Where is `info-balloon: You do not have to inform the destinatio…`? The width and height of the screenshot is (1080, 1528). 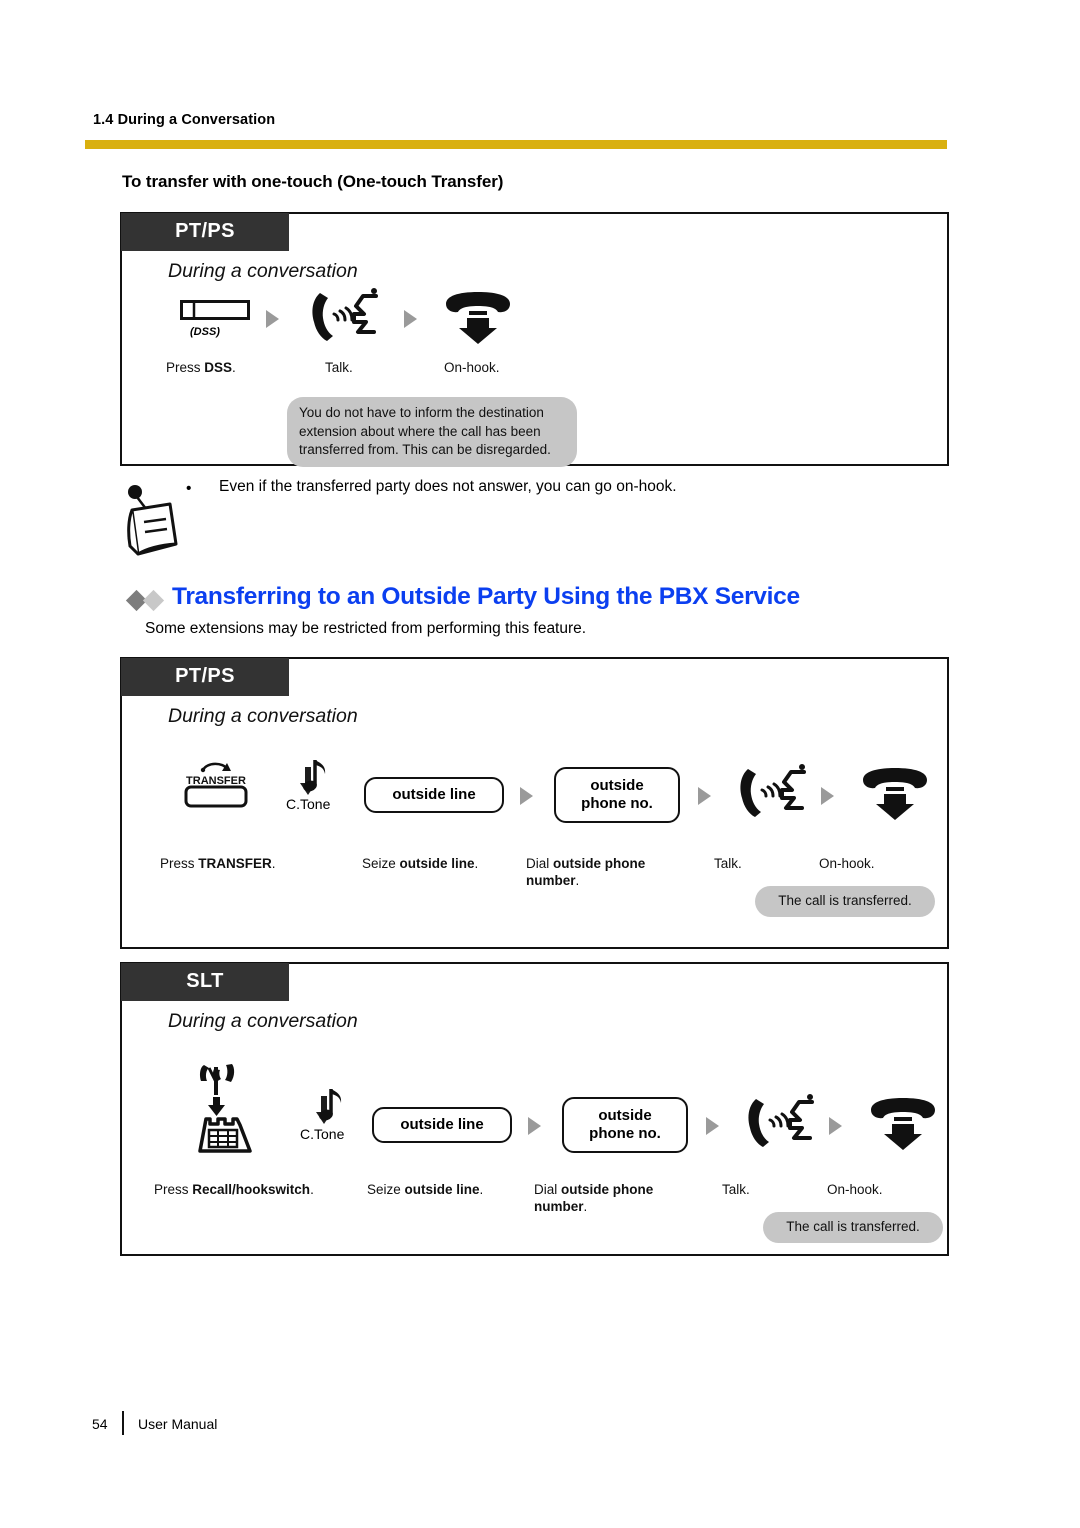
info-balloon: You do not have to inform the destinatio… is located at coordinates (432, 424).